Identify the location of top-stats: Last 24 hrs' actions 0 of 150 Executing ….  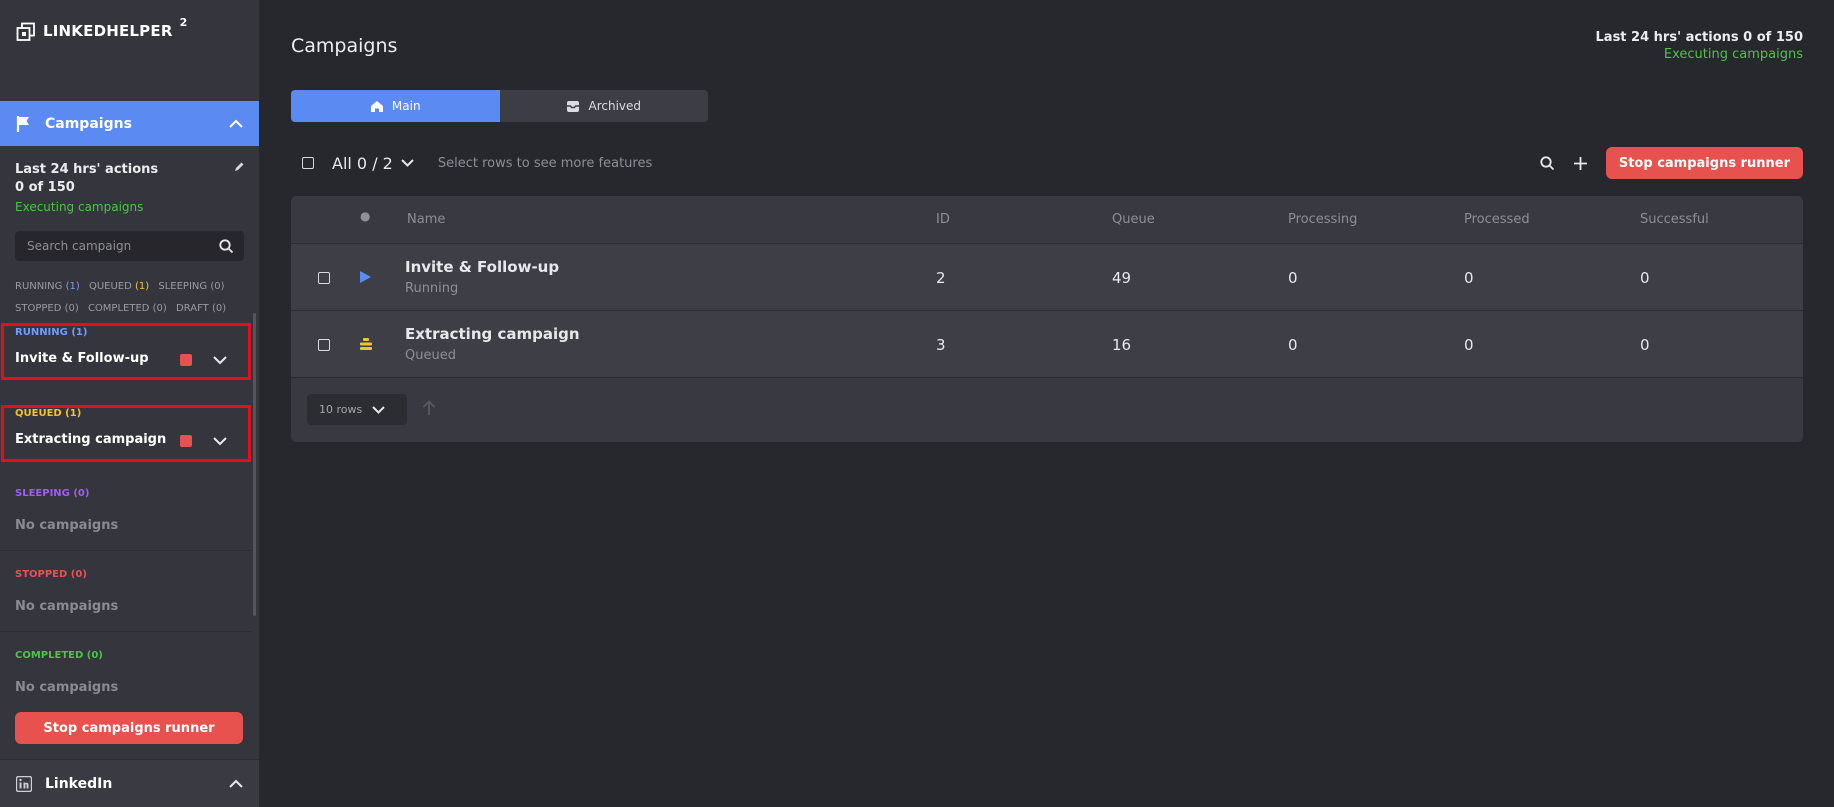
(1699, 46).